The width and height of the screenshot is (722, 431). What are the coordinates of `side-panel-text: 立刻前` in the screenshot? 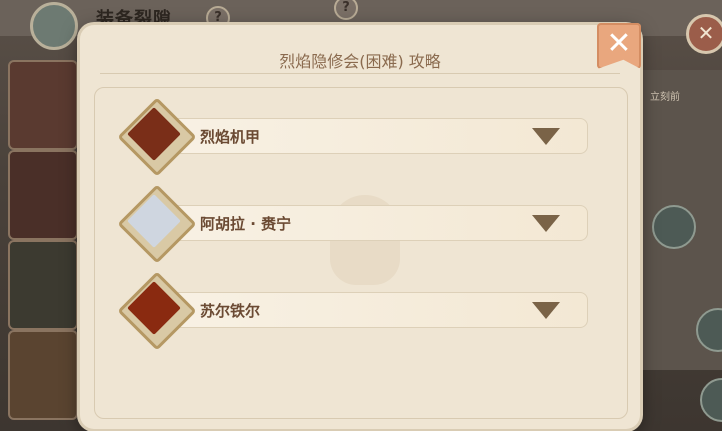 It's located at (665, 97).